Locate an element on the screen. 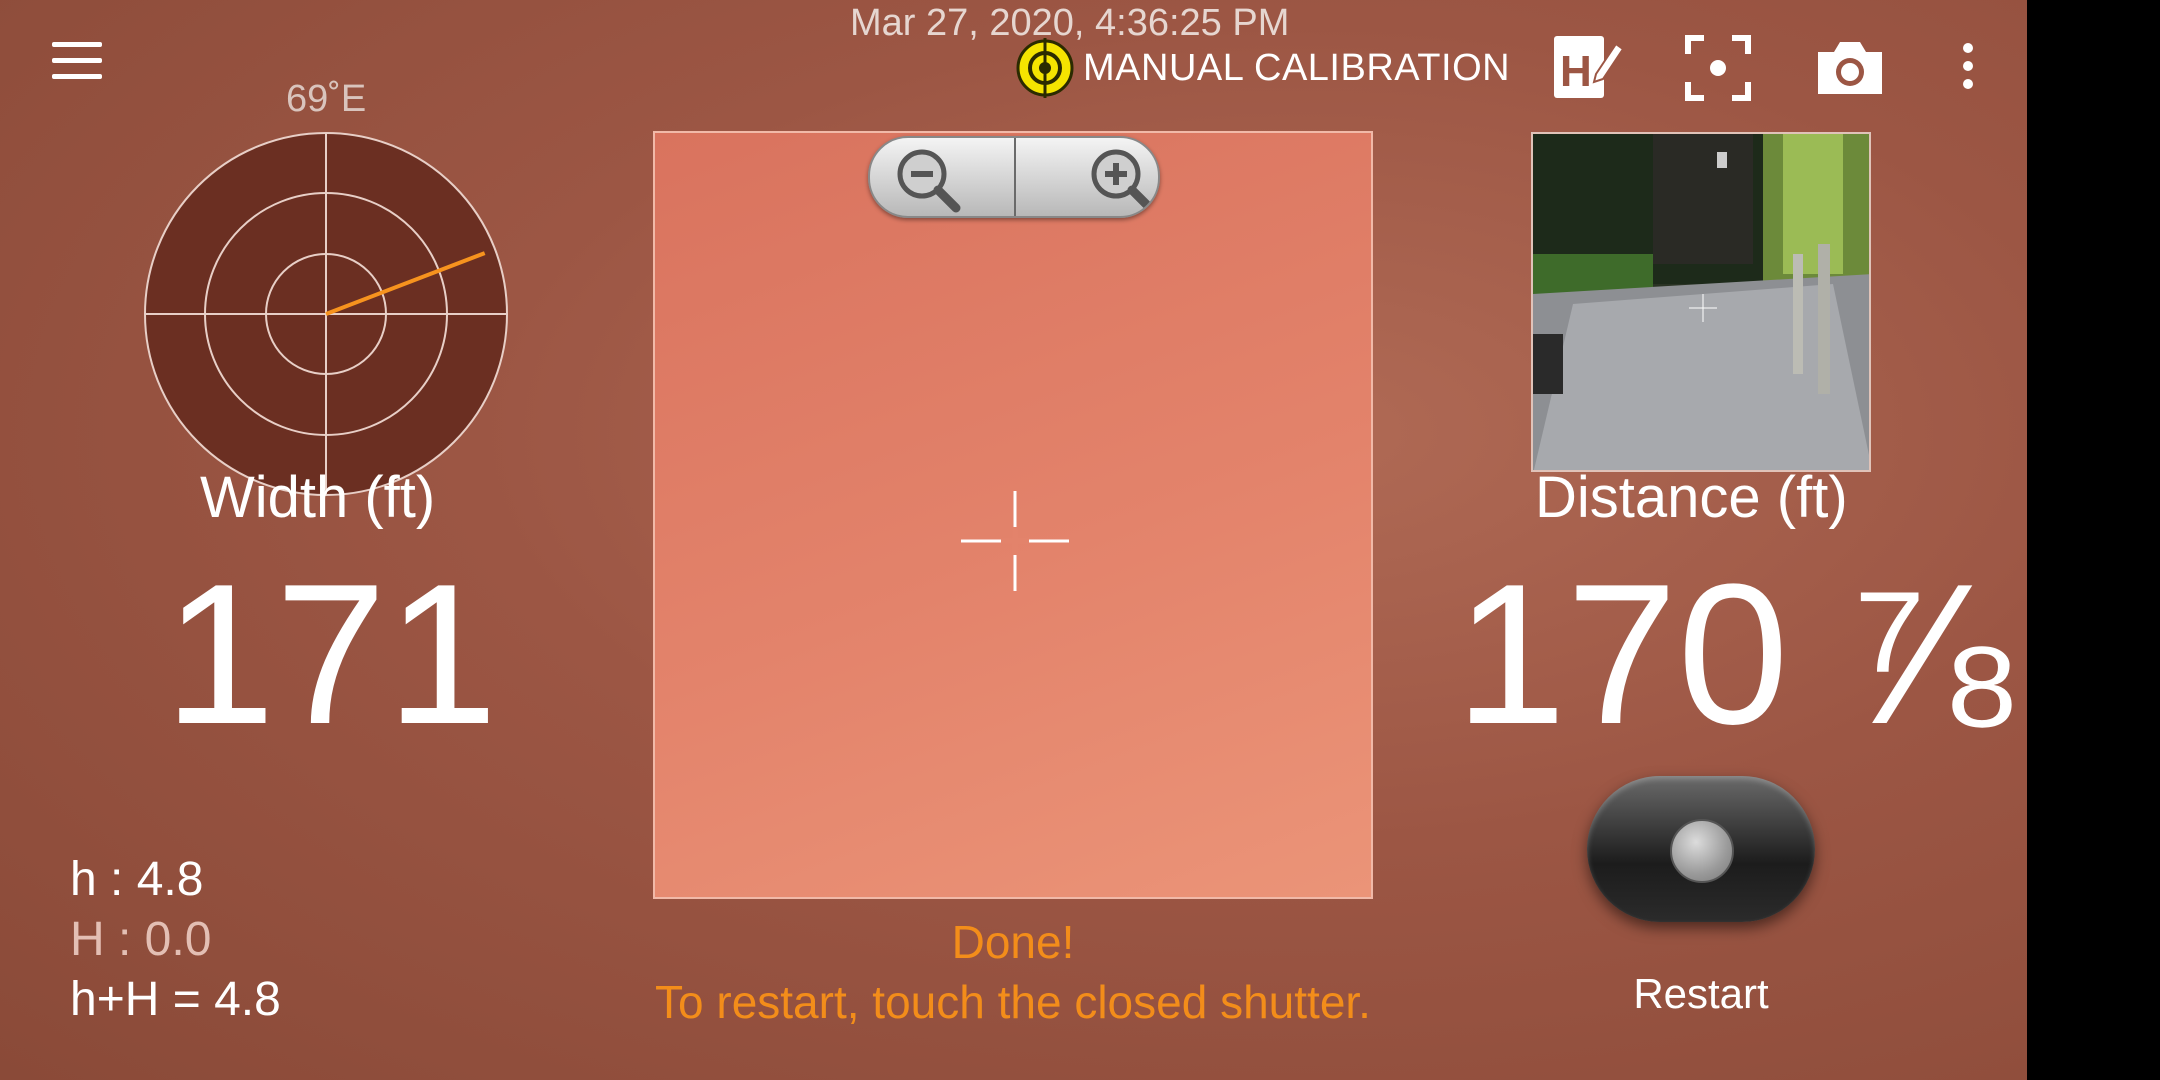 This screenshot has height=1080, width=2160. zoom-out-button is located at coordinates (942, 177).